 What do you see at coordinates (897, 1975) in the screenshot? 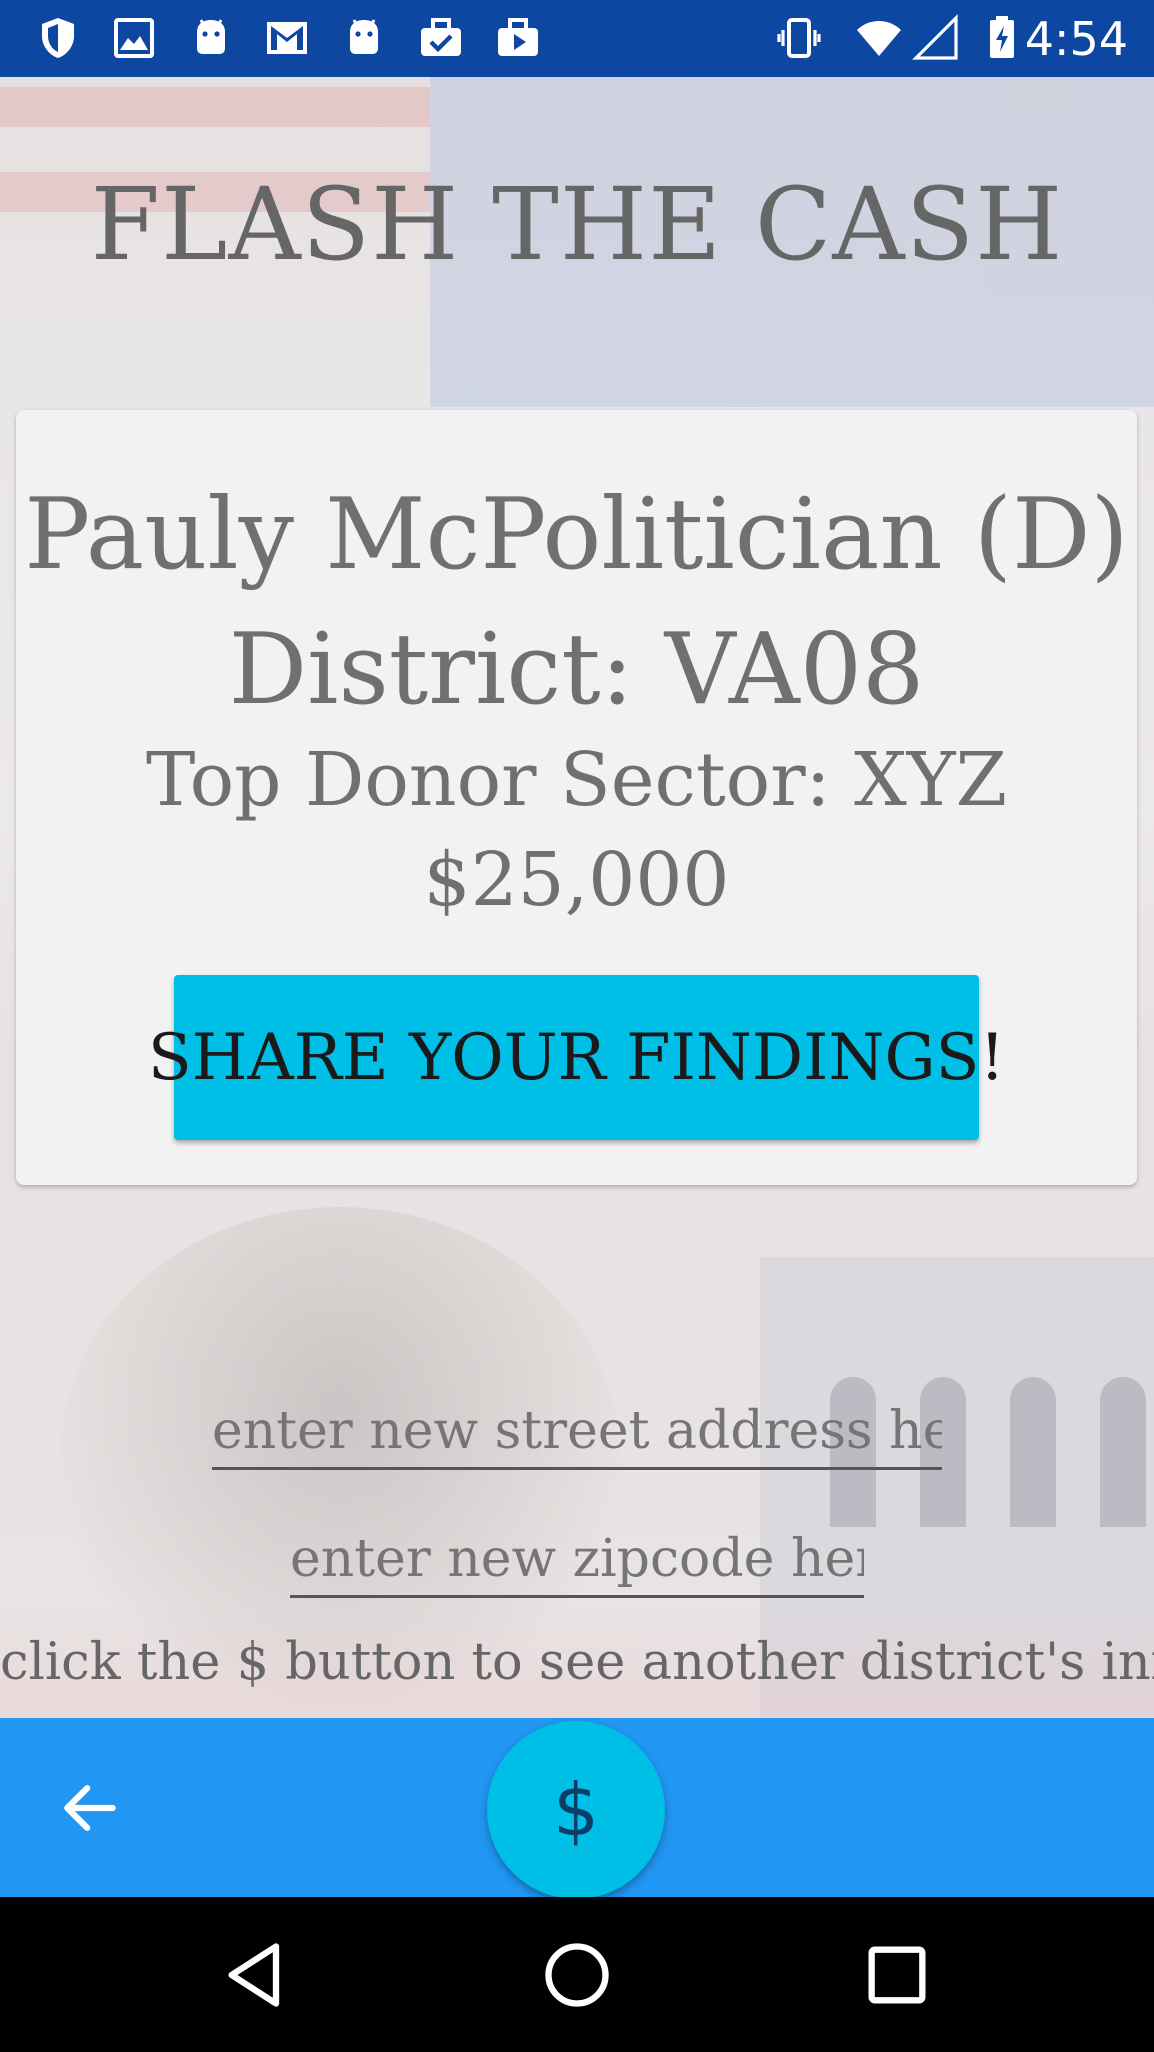
I see `recents-square-icon` at bounding box center [897, 1975].